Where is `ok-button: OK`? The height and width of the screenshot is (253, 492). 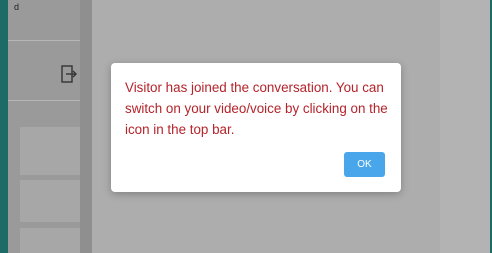
ok-button: OK is located at coordinates (364, 164).